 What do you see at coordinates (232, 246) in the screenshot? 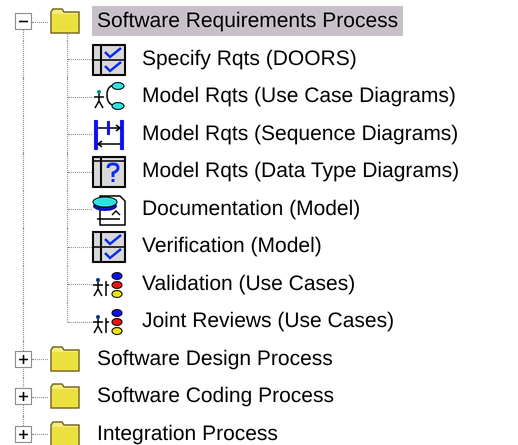
I see `item-label: Verification (Model)` at bounding box center [232, 246].